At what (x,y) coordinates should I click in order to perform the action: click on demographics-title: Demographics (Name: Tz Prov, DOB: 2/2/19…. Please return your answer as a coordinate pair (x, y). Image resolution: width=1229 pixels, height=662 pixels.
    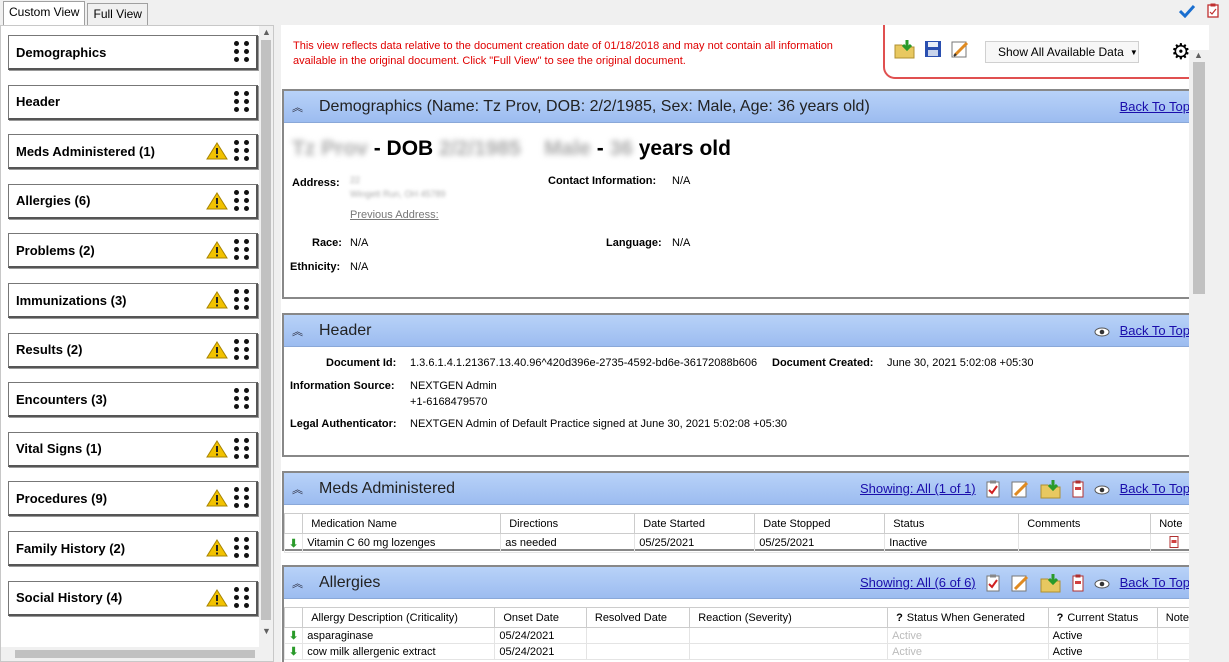
    Looking at the image, I should click on (594, 106).